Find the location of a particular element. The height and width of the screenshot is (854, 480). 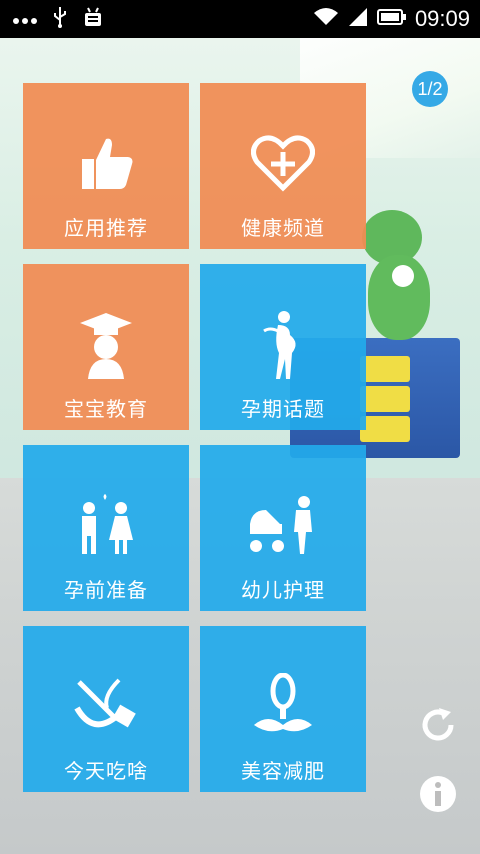

info-icon is located at coordinates (438, 796).